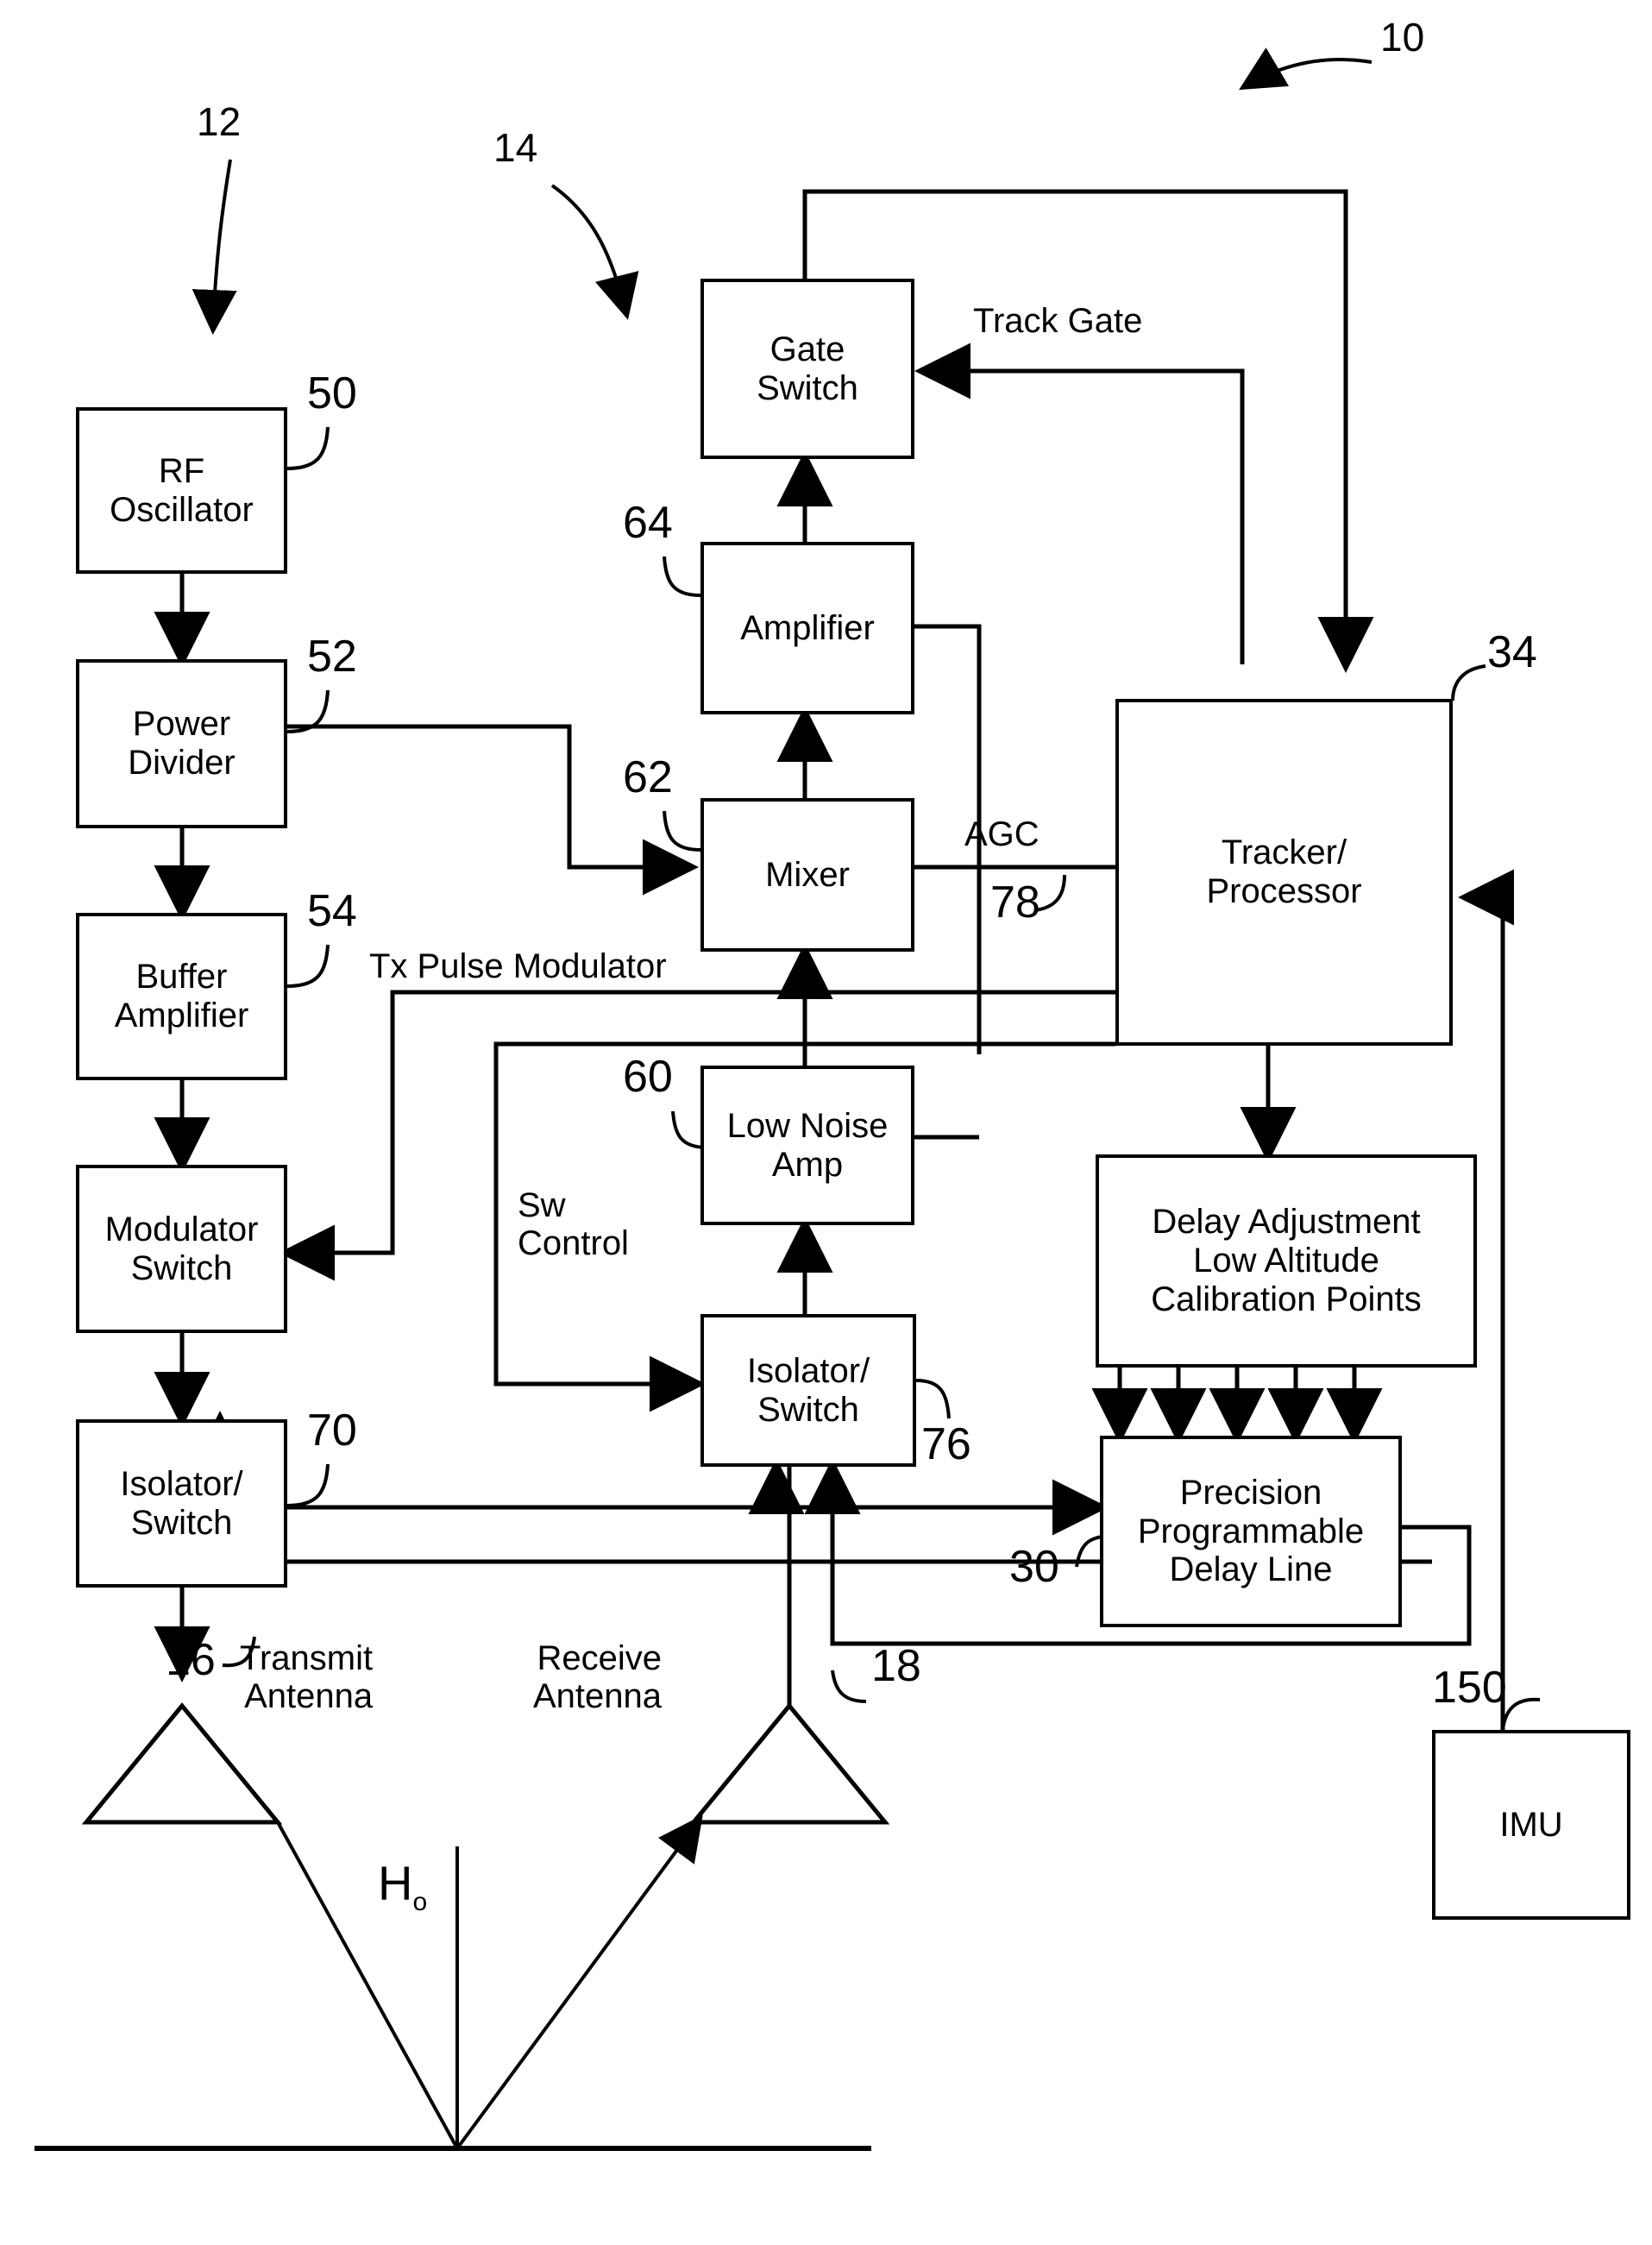 This screenshot has height=2245, width=1652. Describe the element at coordinates (807, 369) in the screenshot. I see `block-gate-switch: Gate Switch` at that location.